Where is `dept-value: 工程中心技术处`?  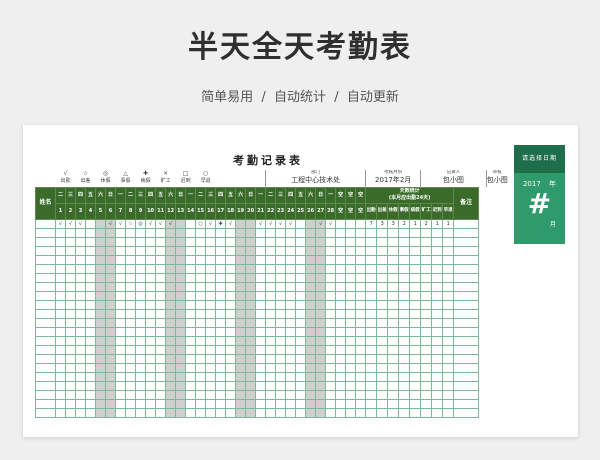
dept-value: 工程中心技术处 is located at coordinates (316, 180).